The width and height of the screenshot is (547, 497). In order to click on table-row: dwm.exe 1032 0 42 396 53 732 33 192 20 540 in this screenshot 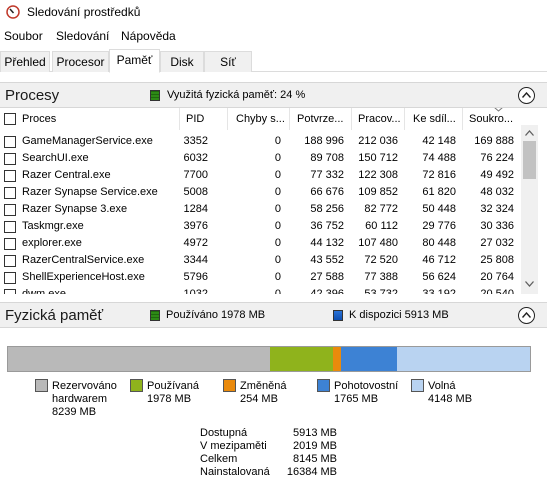, I will do `click(260, 290)`.